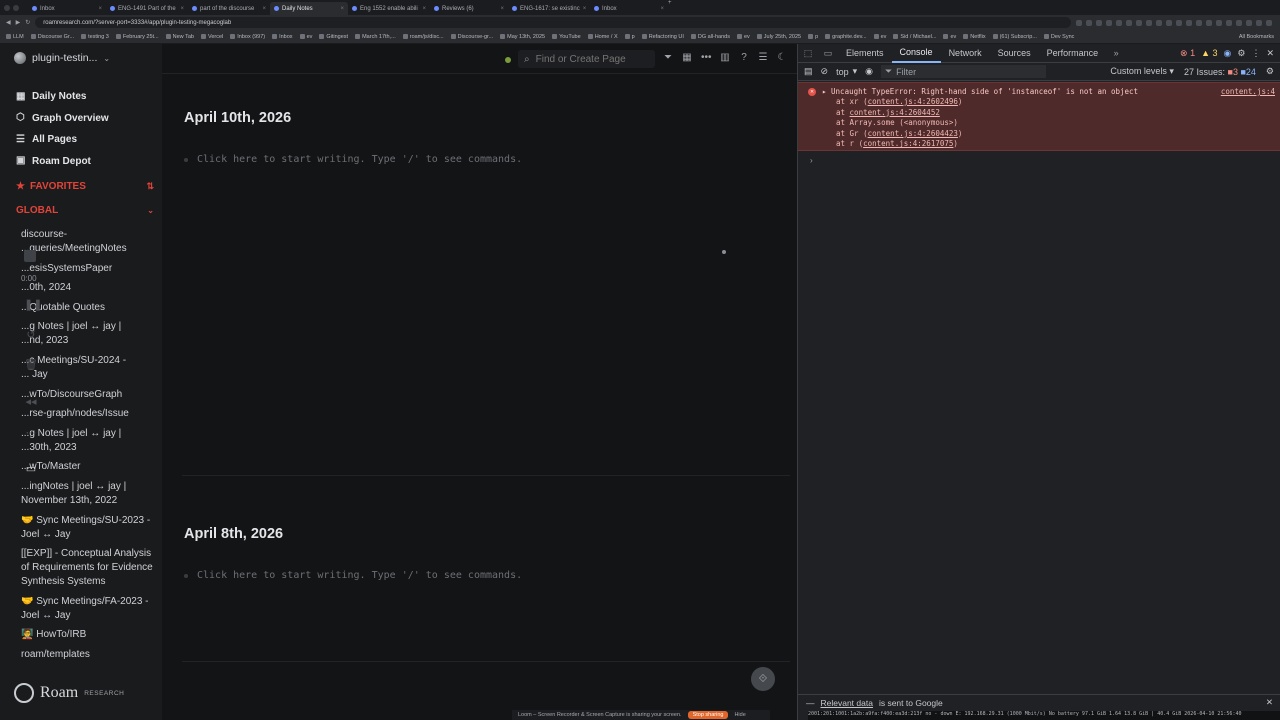  What do you see at coordinates (62, 97) in the screenshot?
I see `sidebar-item-daily-notes: ▦ Daily Notes` at bounding box center [62, 97].